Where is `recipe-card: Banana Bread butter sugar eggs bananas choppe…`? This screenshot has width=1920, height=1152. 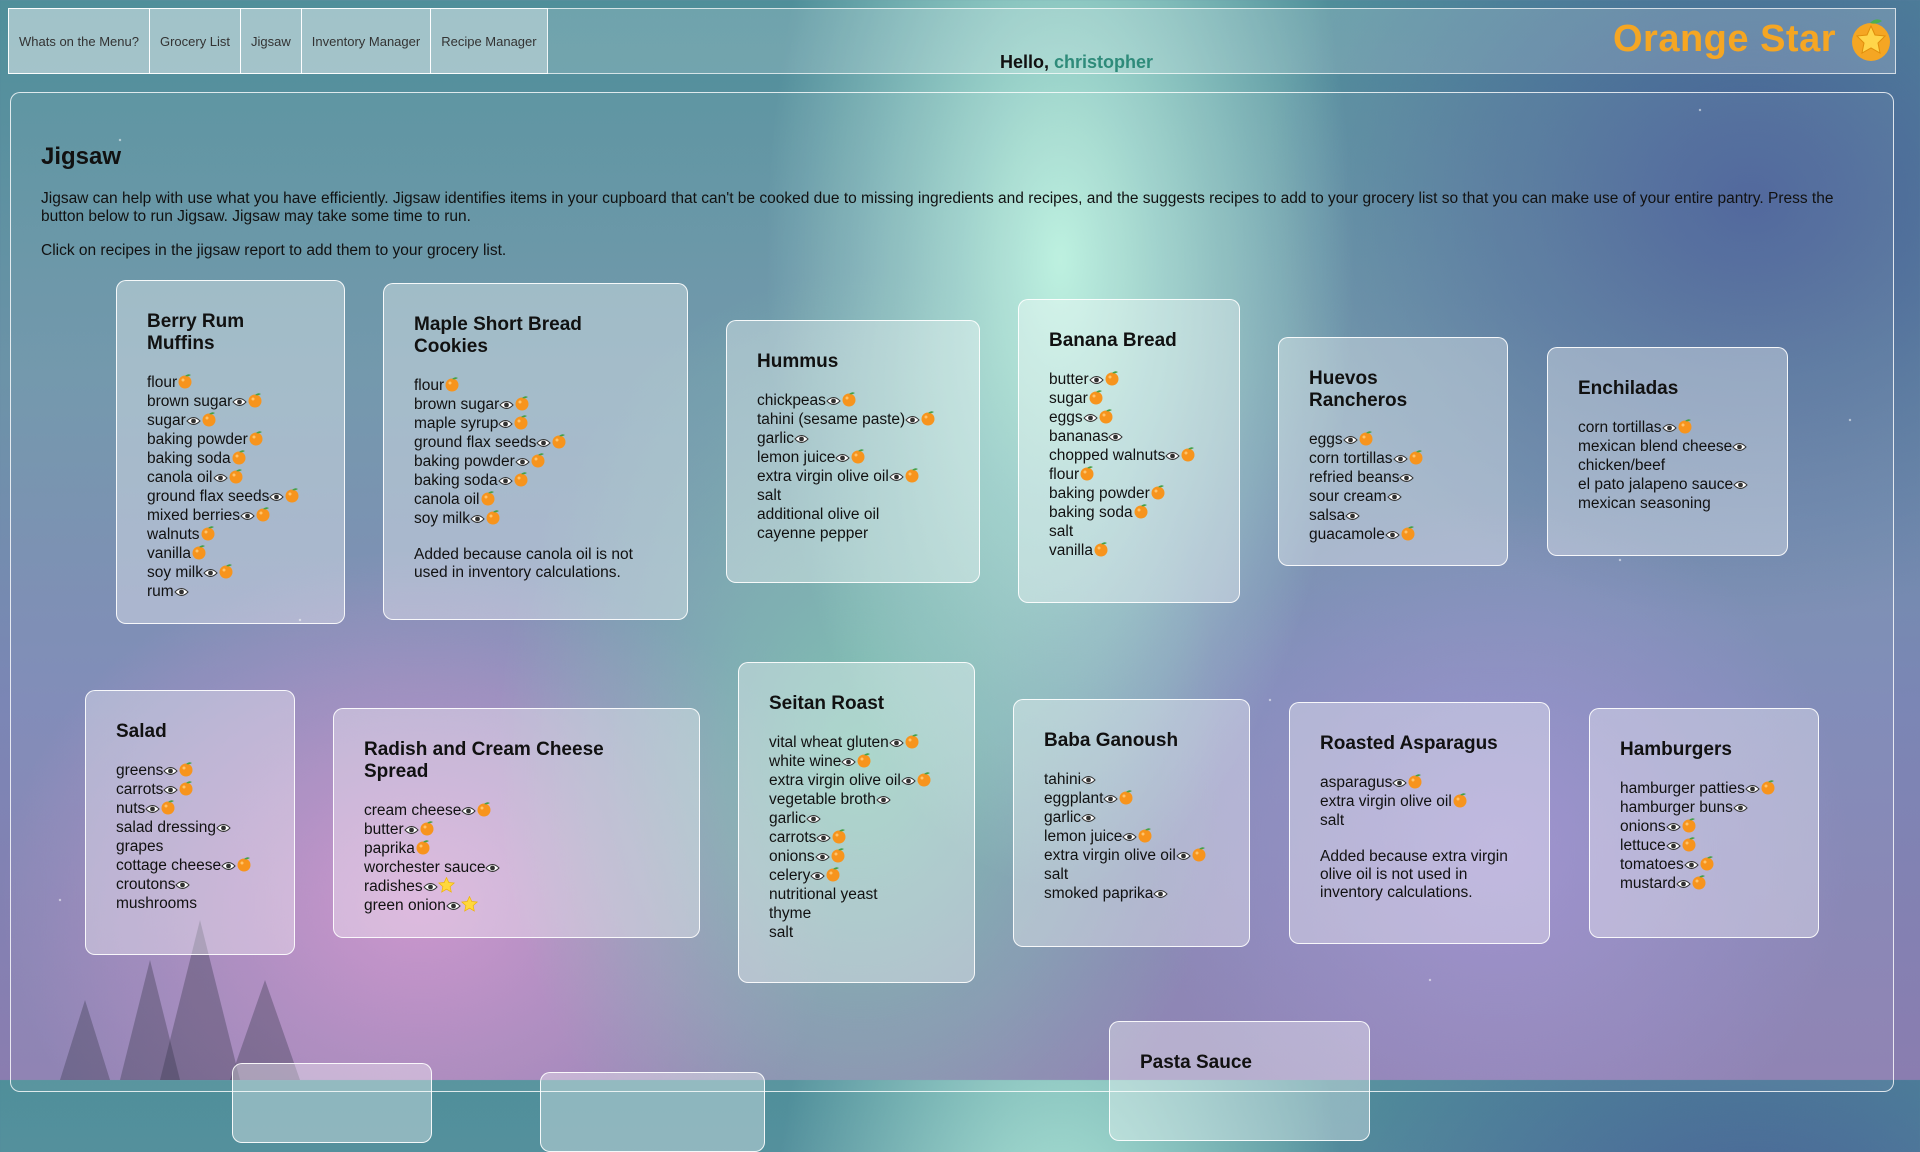 recipe-card: Banana Bread butter sugar eggs bananas choppe… is located at coordinates (1129, 451).